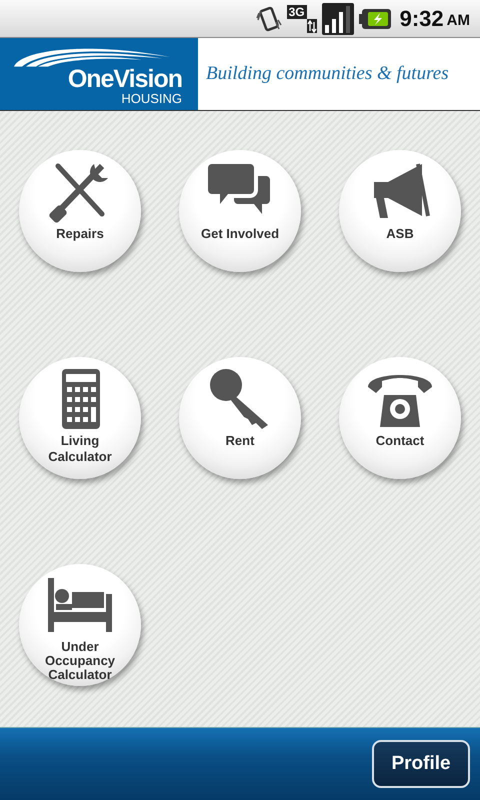  Describe the element at coordinates (421, 764) in the screenshot. I see `profile-button: Profile` at that location.